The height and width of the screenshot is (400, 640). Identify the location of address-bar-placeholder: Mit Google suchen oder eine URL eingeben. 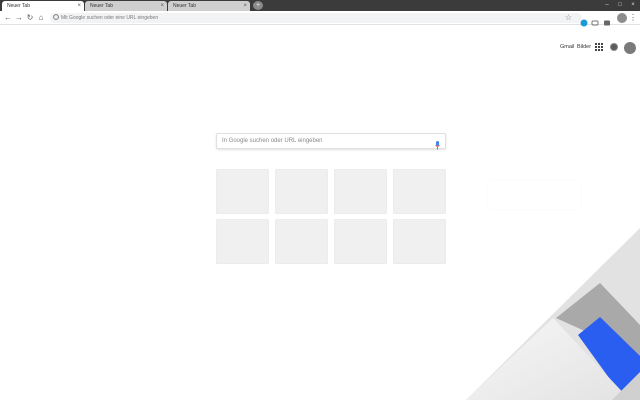
(110, 18).